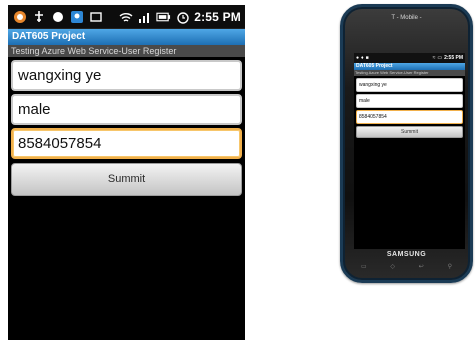 The image size is (475, 343). I want to click on app-icon, so click(19, 16).